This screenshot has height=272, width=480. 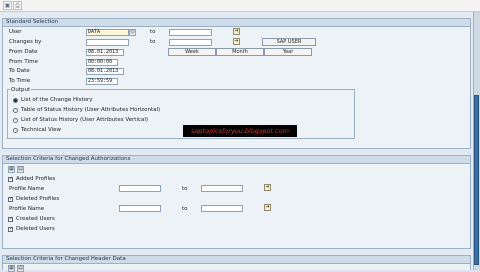 I want to click on year-button: Year, so click(x=288, y=52).